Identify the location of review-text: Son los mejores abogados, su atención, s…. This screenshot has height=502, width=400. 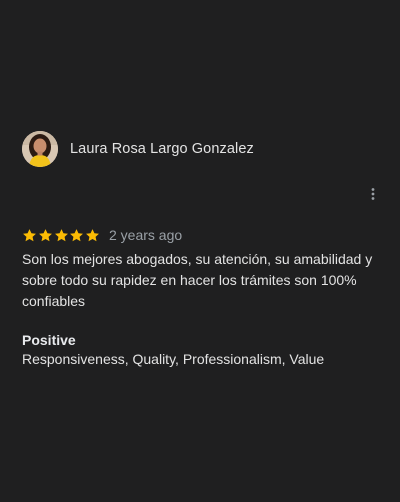
(197, 280).